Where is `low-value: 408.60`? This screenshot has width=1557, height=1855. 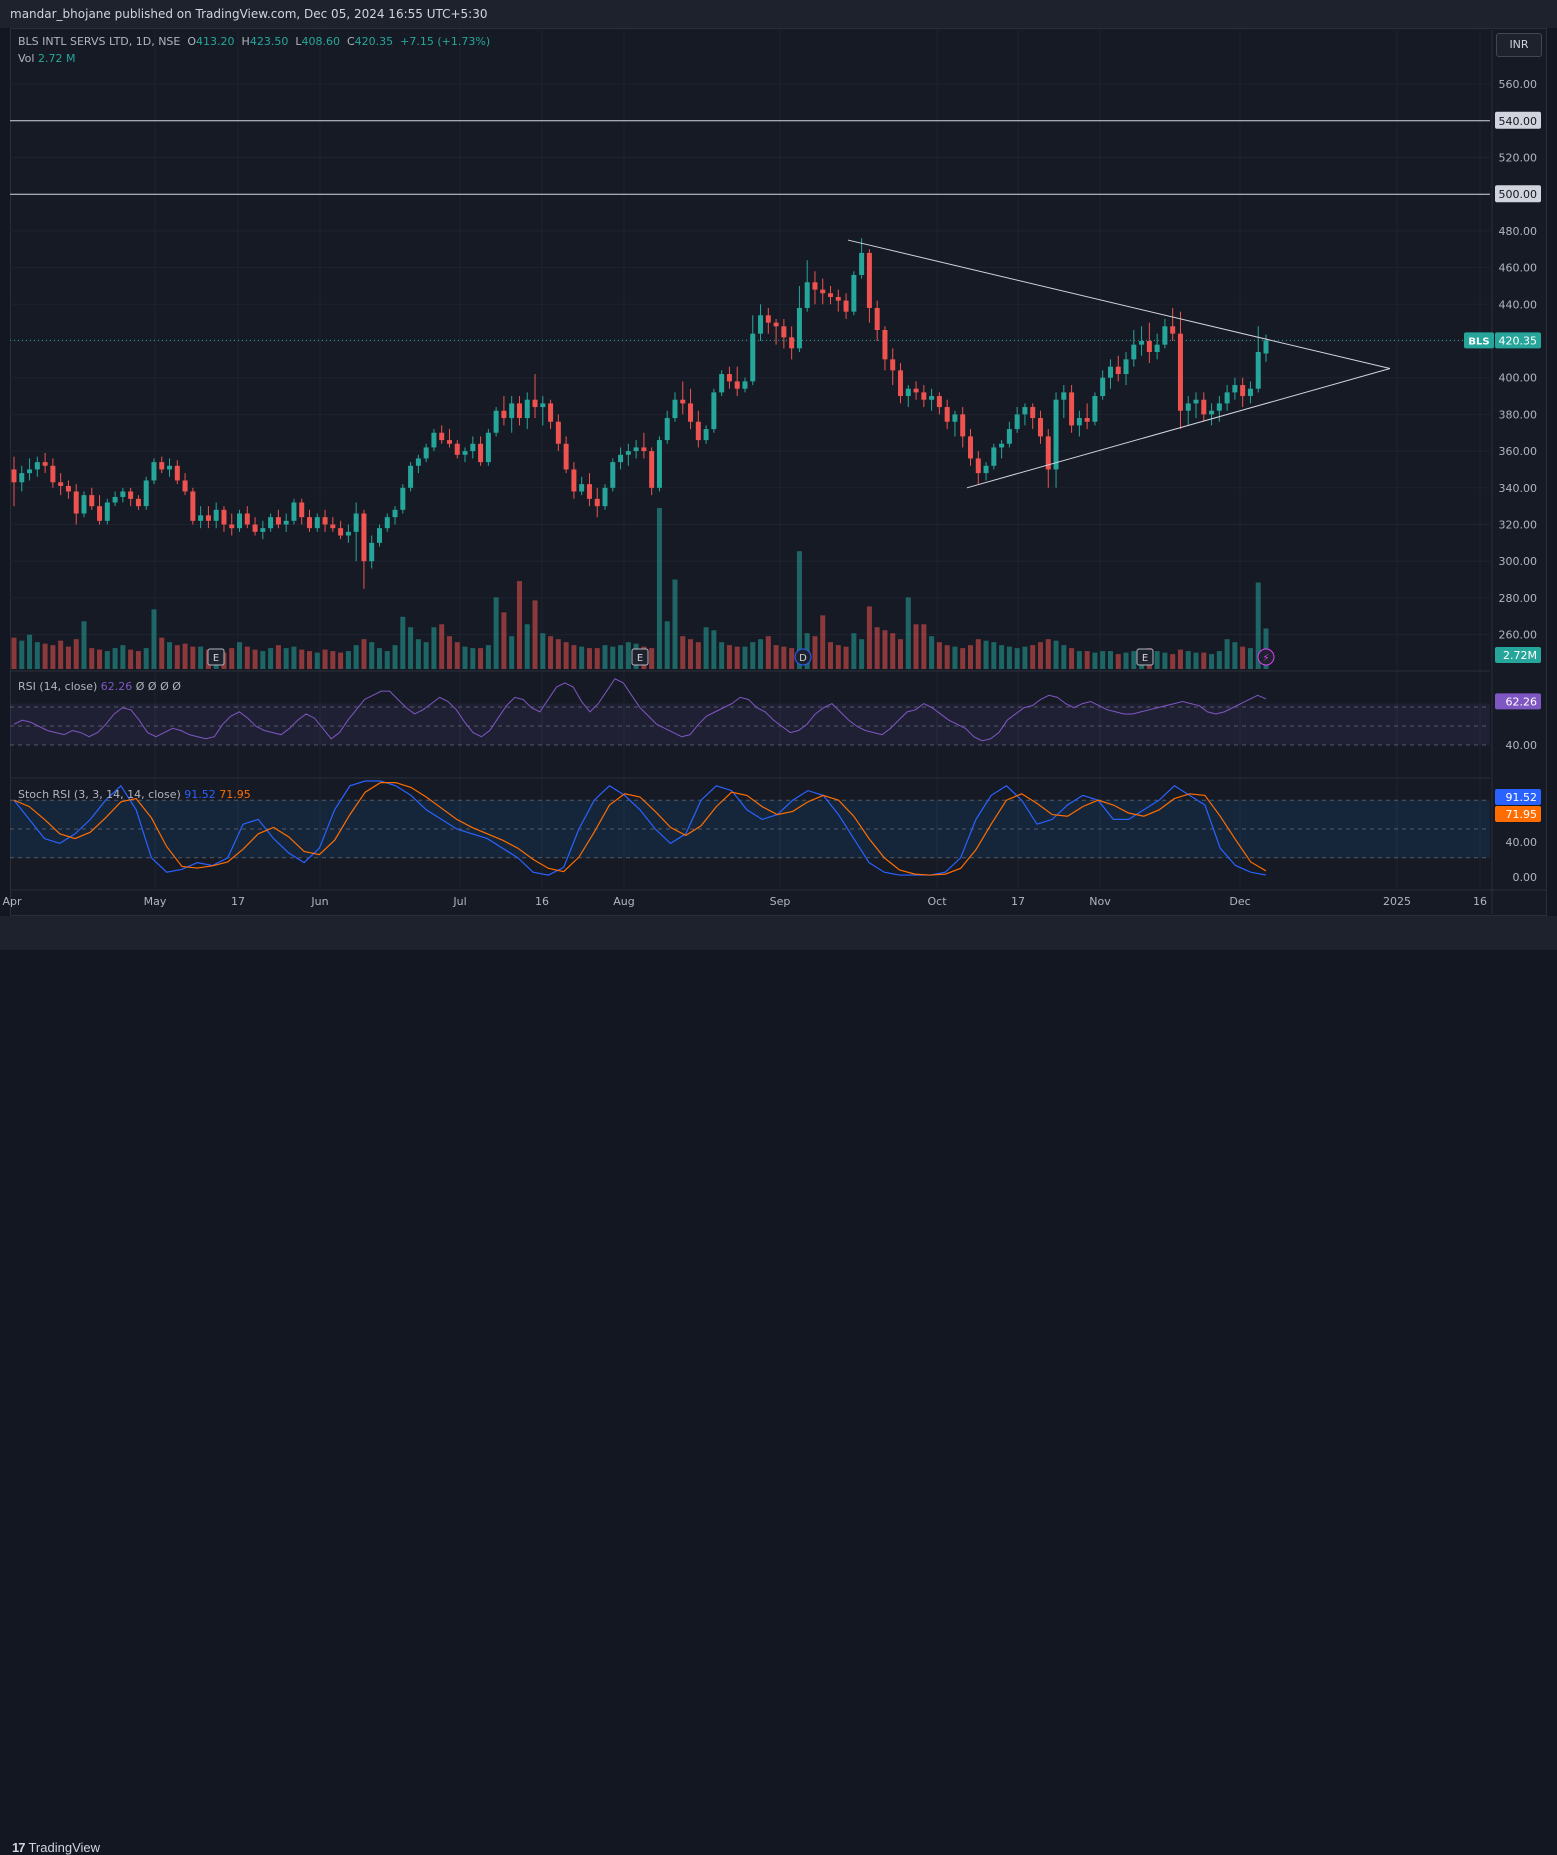 low-value: 408.60 is located at coordinates (320, 41).